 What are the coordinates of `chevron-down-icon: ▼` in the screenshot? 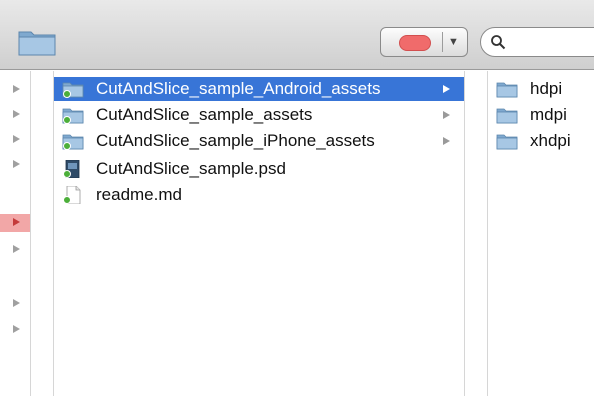 It's located at (453, 42).